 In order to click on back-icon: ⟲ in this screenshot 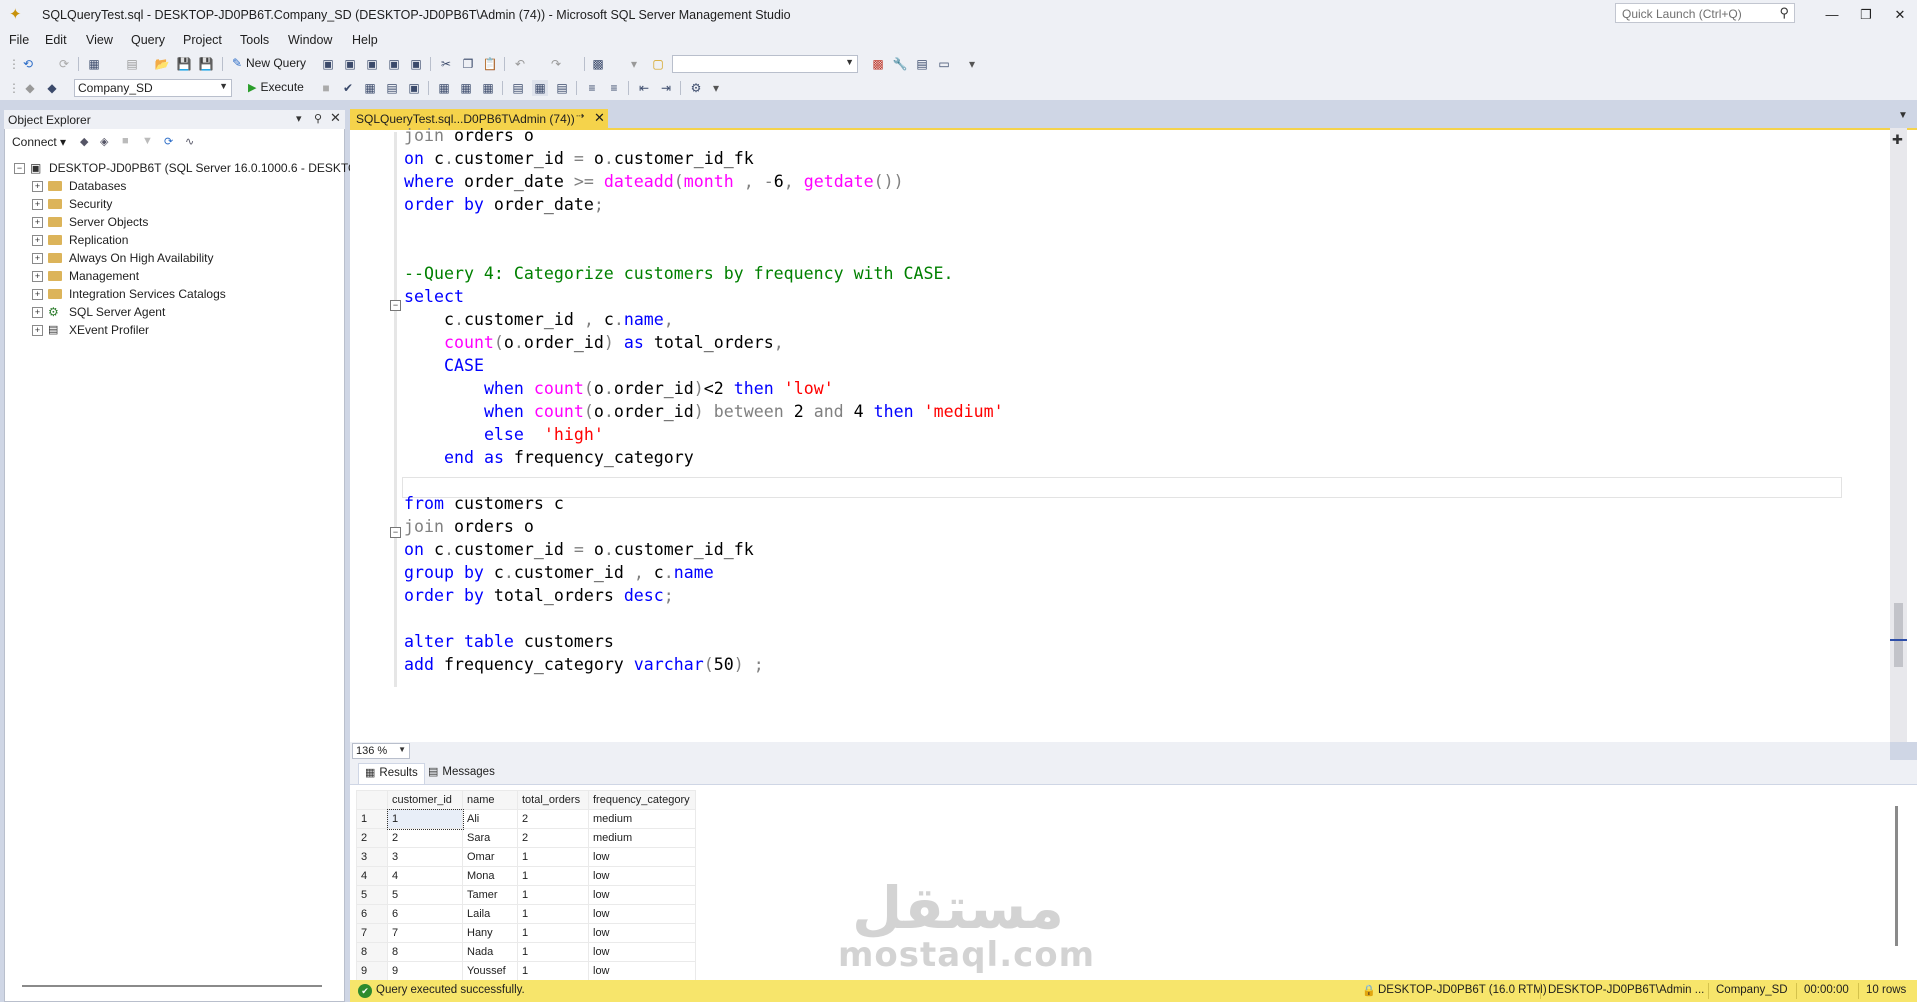, I will do `click(28, 64)`.